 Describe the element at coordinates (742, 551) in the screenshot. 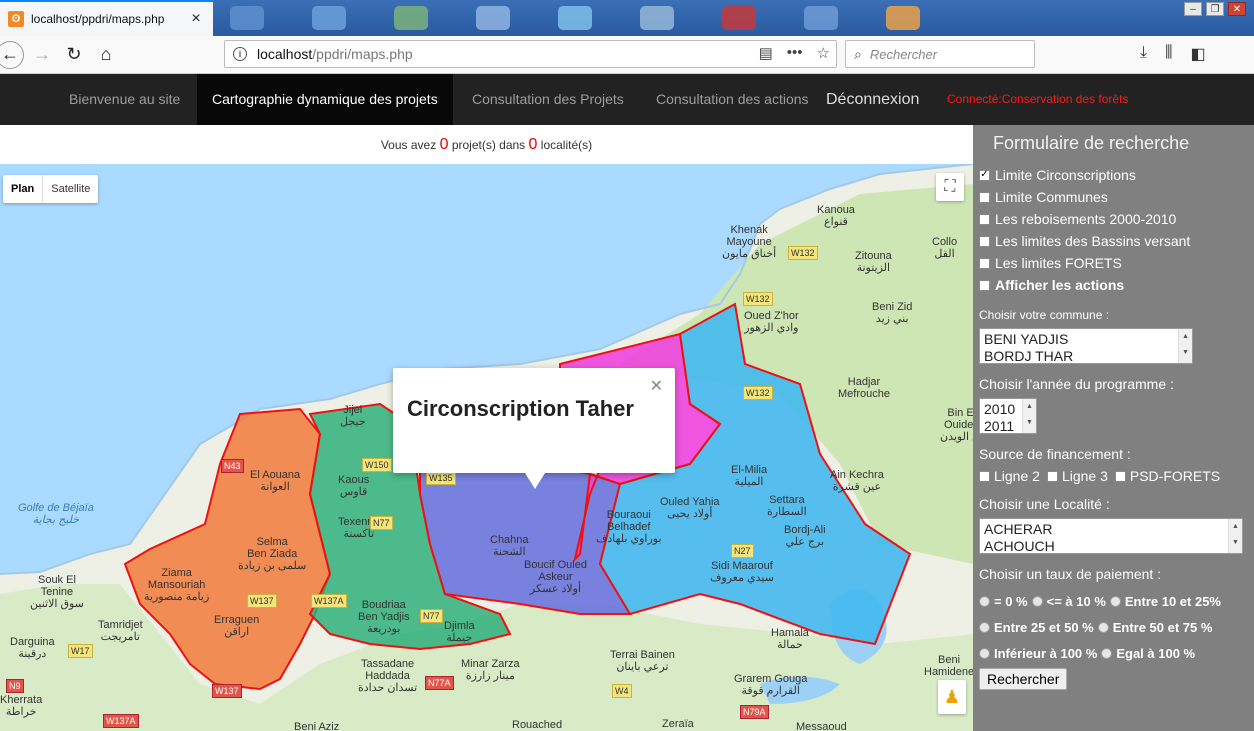

I see `road-label: N27` at that location.